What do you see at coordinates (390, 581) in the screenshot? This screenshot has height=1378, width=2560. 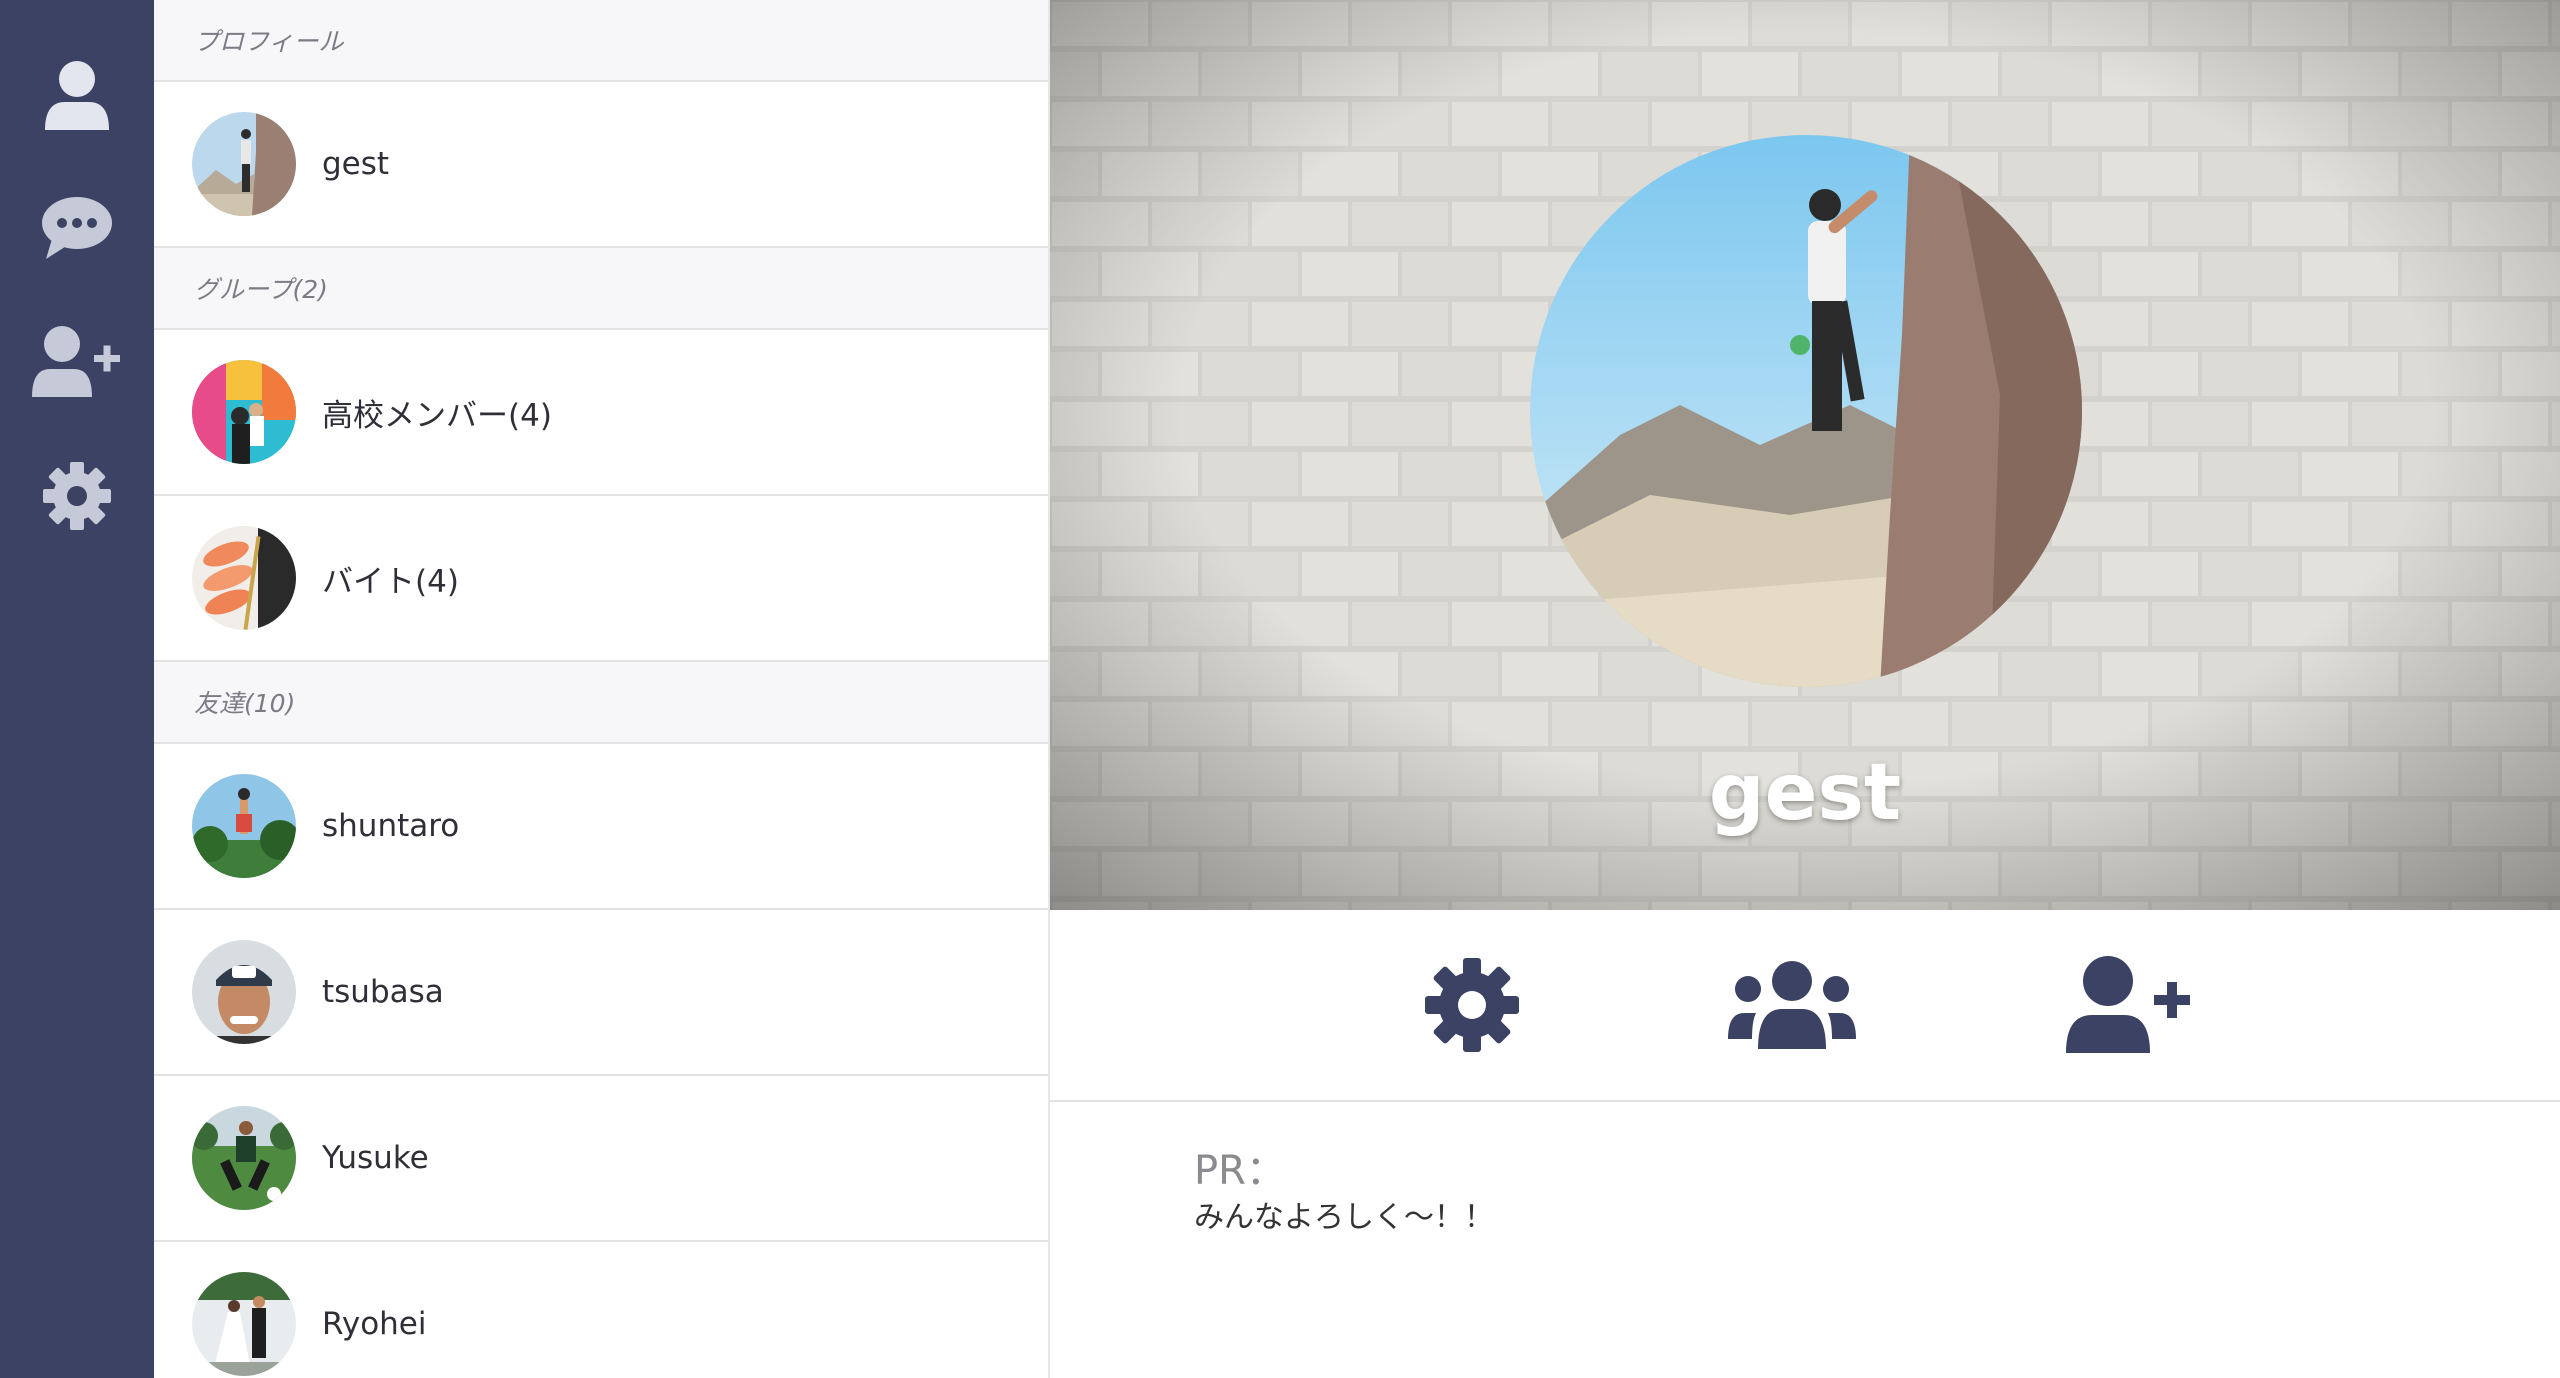 I see `list-item-label: バイト(4)` at bounding box center [390, 581].